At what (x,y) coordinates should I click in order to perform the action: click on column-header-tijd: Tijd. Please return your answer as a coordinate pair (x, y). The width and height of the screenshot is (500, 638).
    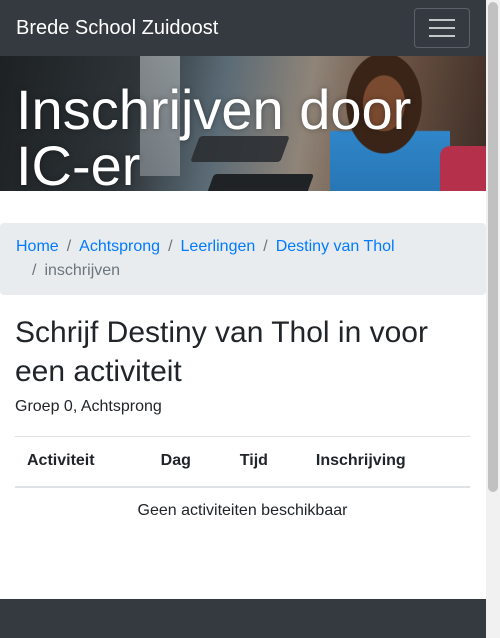
    Looking at the image, I should click on (265, 462).